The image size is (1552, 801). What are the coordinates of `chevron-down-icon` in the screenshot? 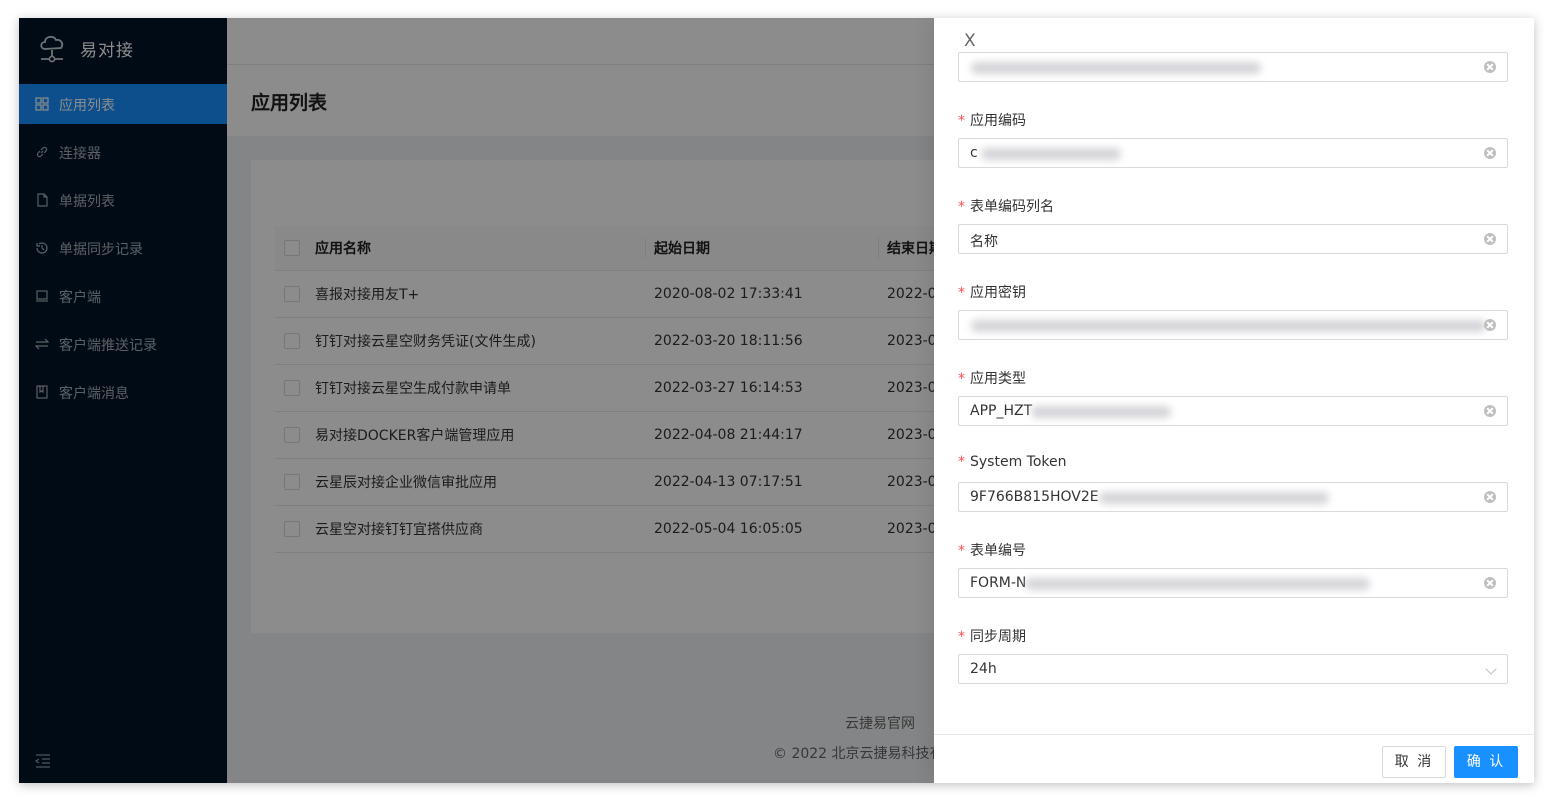 It's located at (1491, 669).